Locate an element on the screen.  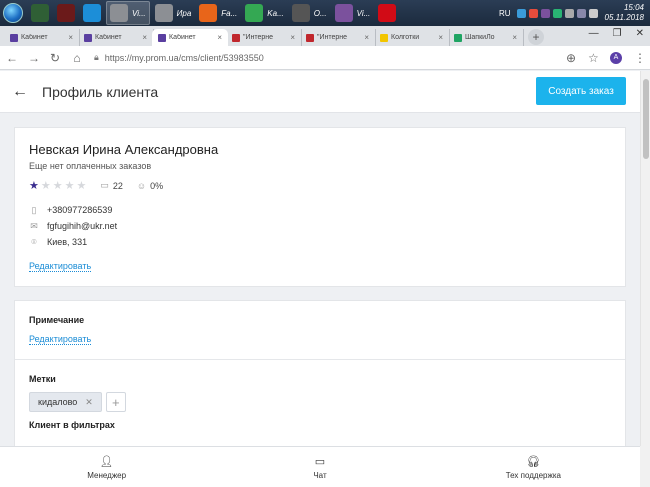
tab-label: Кабинет is located at coordinates (34, 37).